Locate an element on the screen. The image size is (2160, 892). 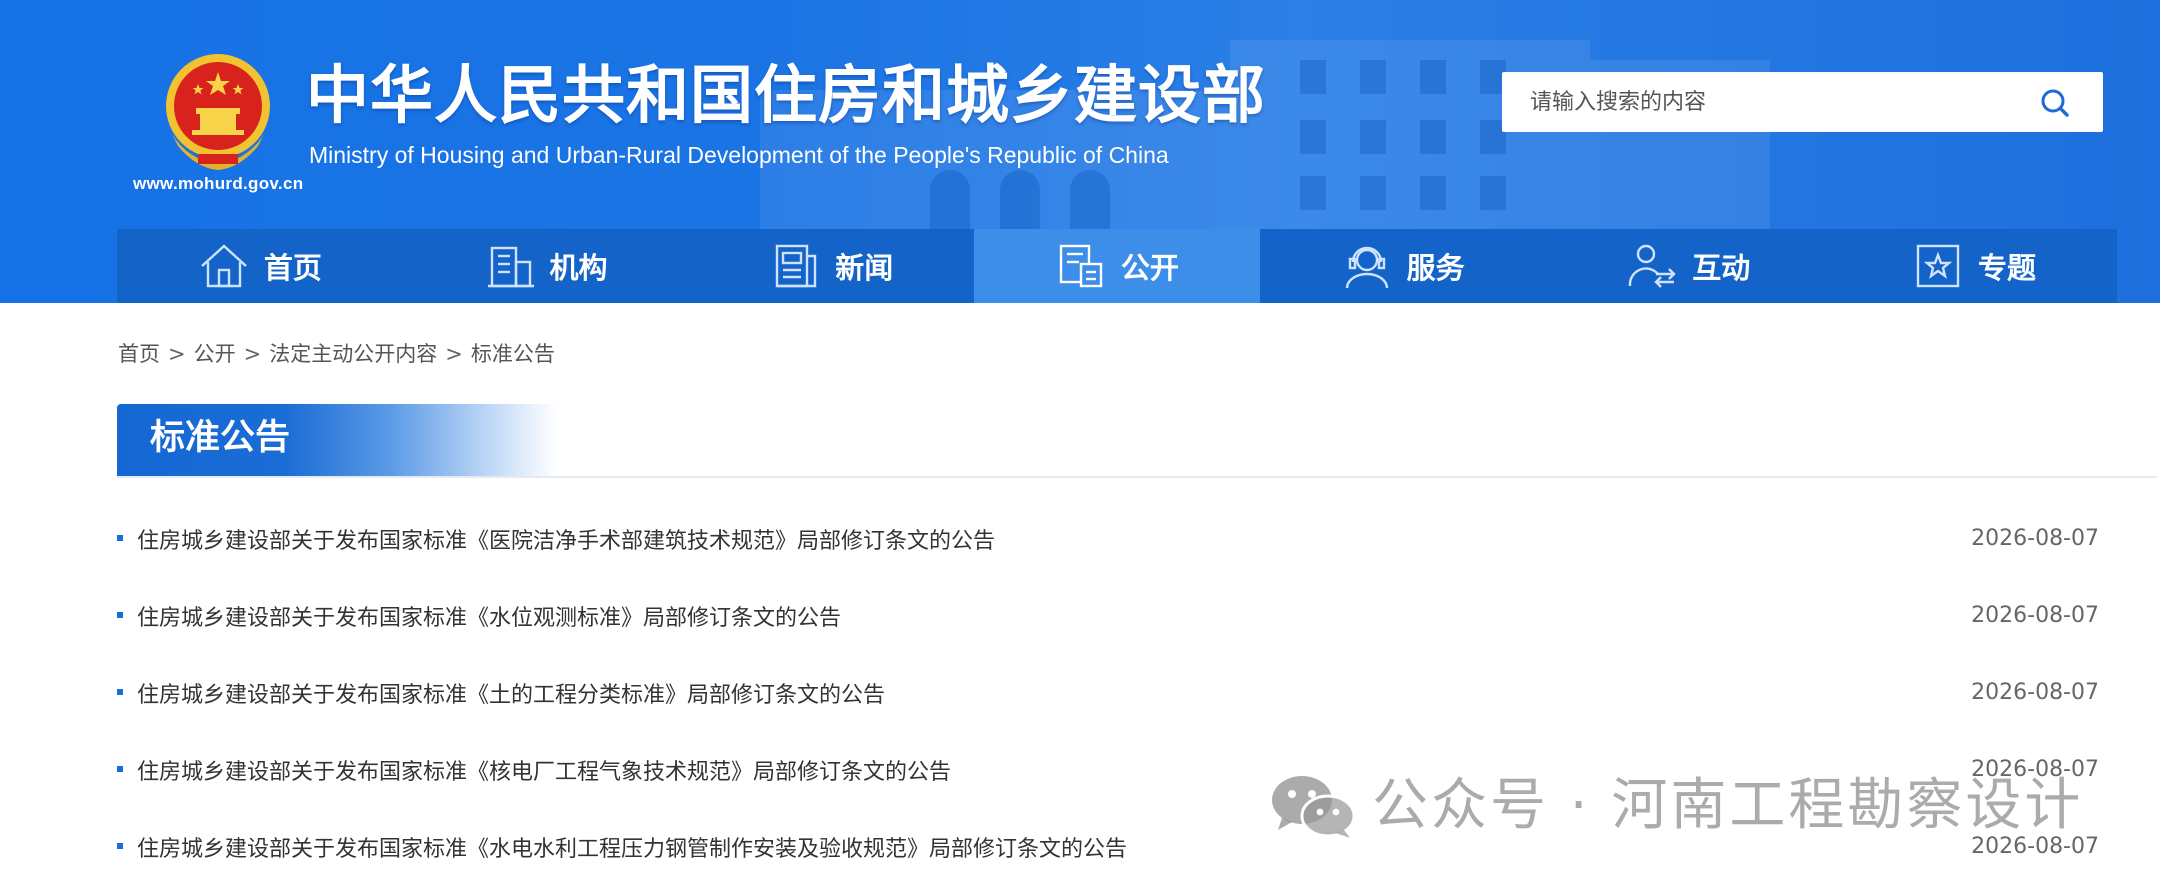
nav-label-service: 服务 is located at coordinates (1435, 268).